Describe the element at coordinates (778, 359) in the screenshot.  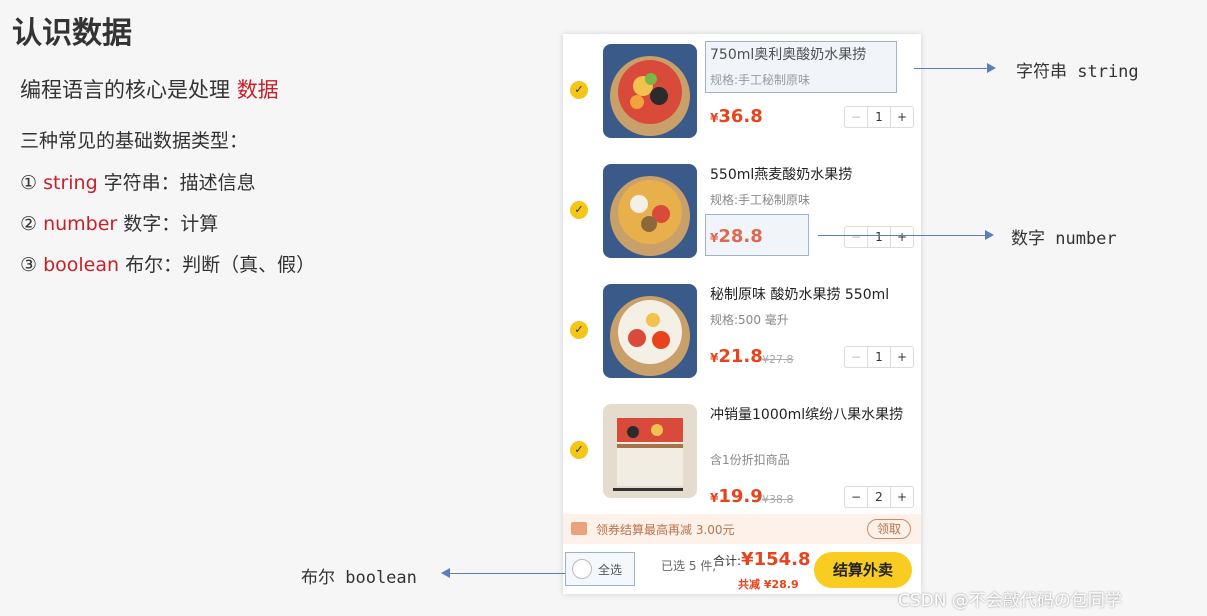
I see `original-price: ¥27.8` at that location.